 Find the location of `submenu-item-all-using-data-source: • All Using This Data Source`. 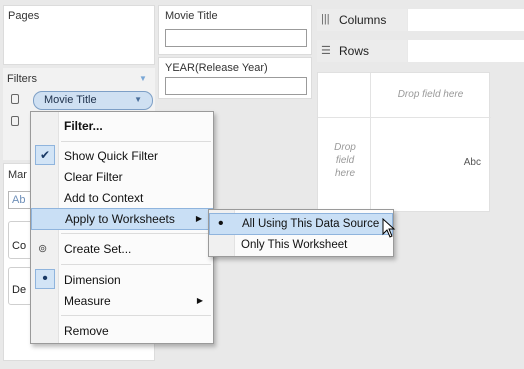

submenu-item-all-using-data-source: • All Using This Data Source is located at coordinates (301, 224).